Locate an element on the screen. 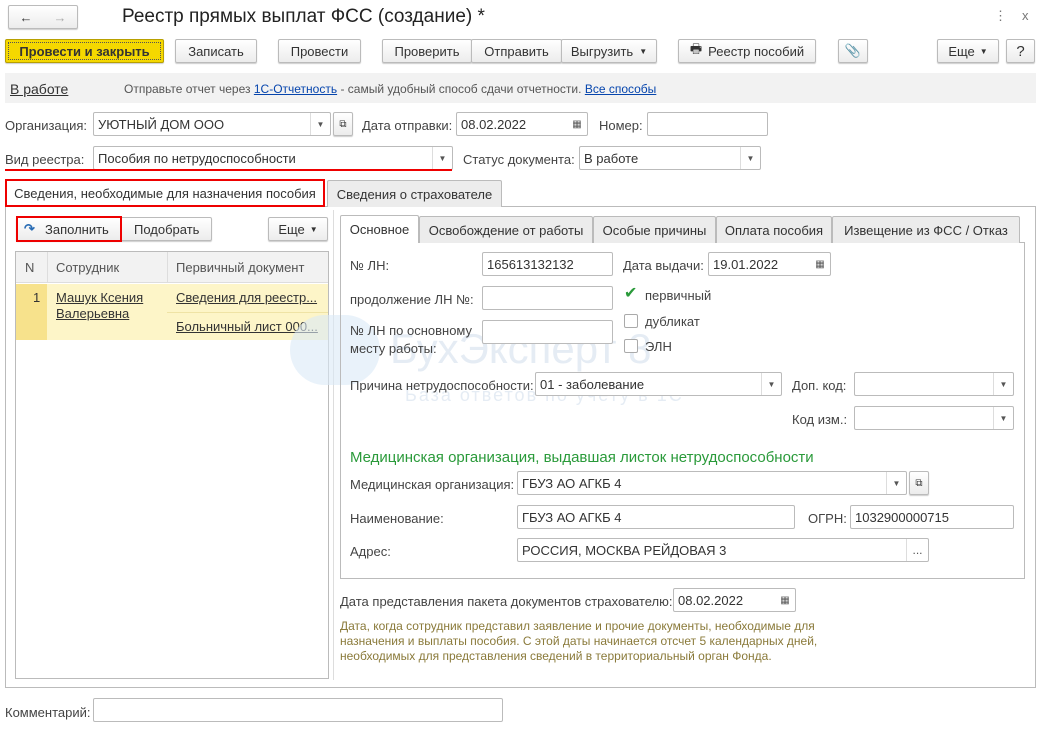 This screenshot has width=1041, height=729. col-employee: Сотрудник is located at coordinates (87, 267).